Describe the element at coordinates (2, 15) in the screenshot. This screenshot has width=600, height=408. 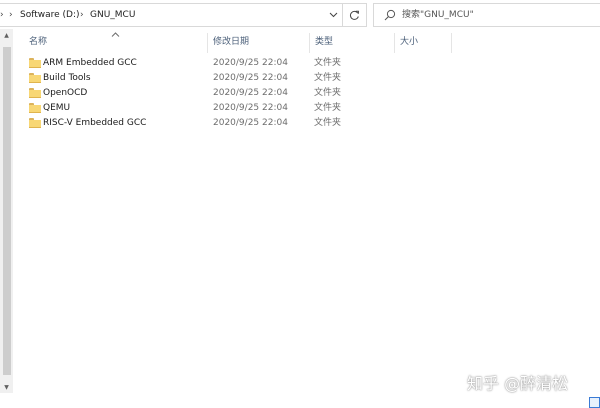
I see `chevron-left-icon: ›` at that location.